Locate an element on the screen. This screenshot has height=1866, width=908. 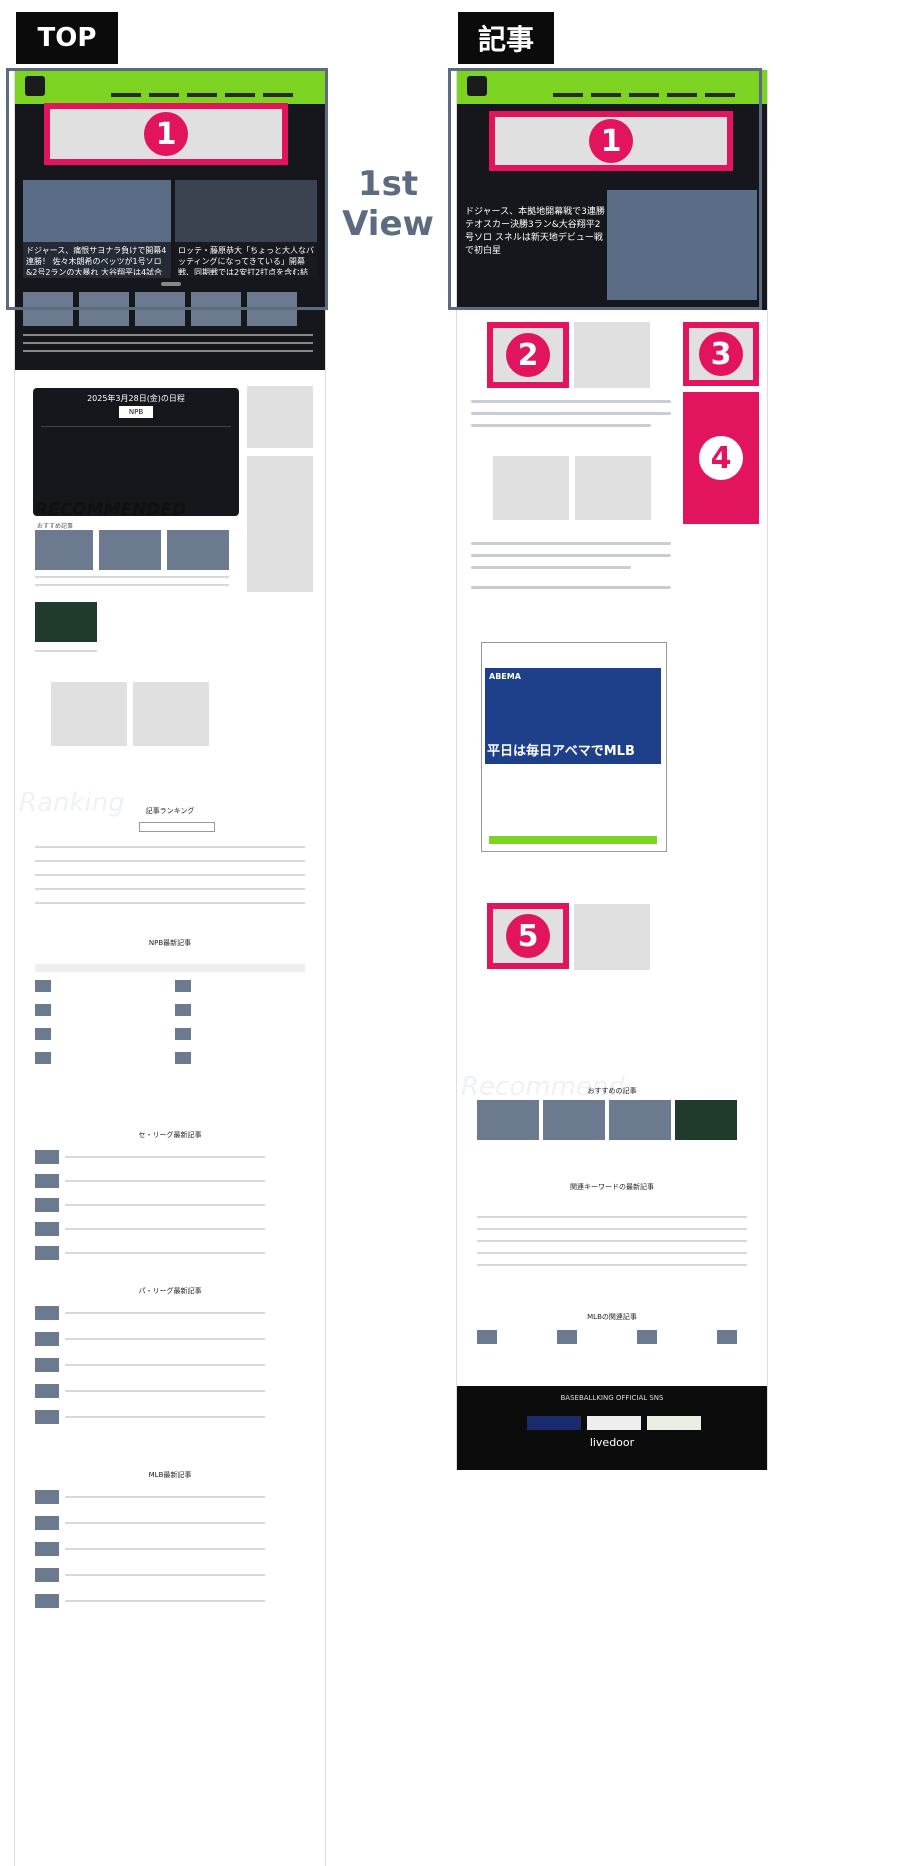
marker-5: 5 is located at coordinates (528, 936).